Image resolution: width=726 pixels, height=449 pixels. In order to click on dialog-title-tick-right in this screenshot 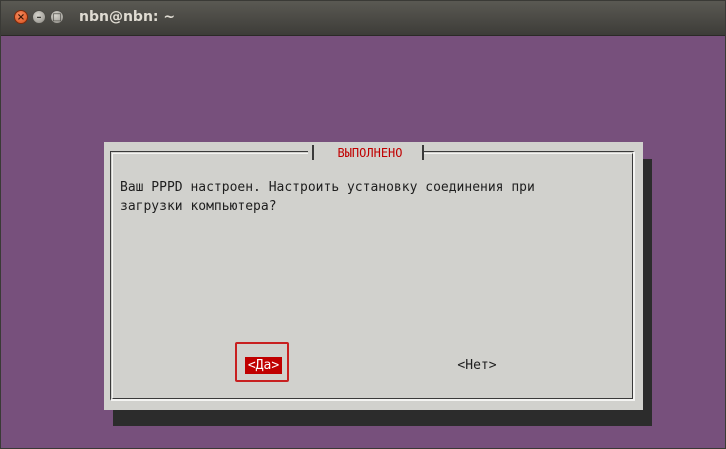, I will do `click(423, 152)`.